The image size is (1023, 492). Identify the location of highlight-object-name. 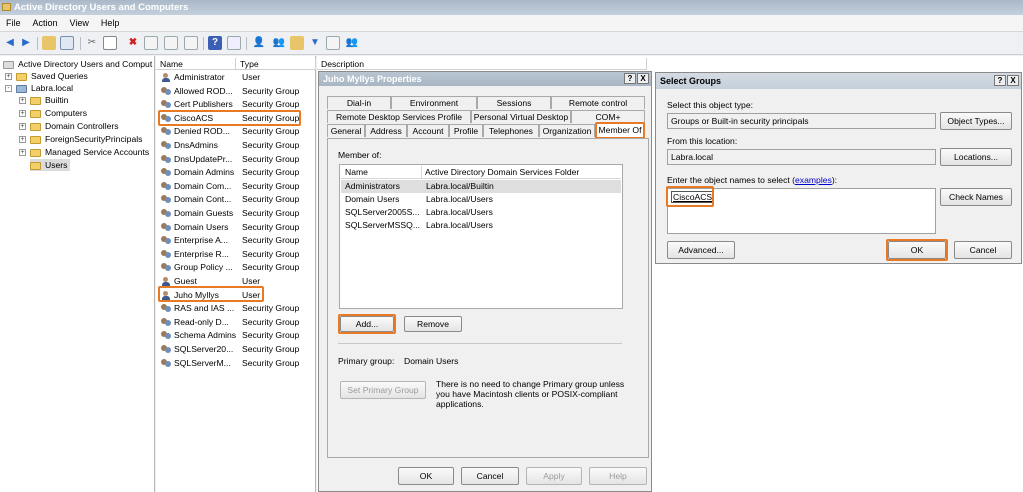
(690, 196).